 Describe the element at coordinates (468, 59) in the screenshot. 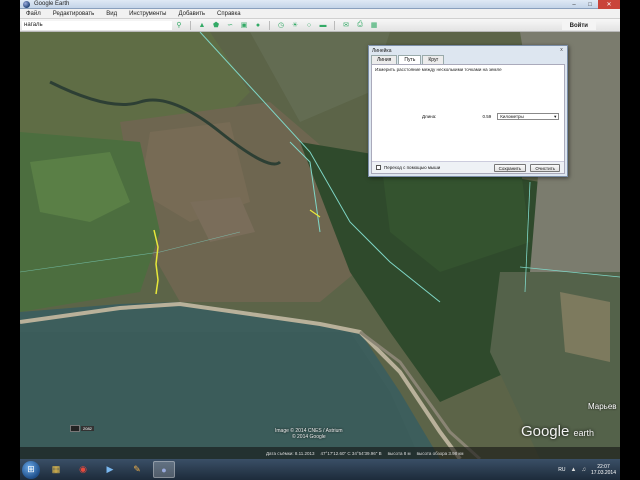

I see `dialog-tabs: Линия Путь Круг` at that location.